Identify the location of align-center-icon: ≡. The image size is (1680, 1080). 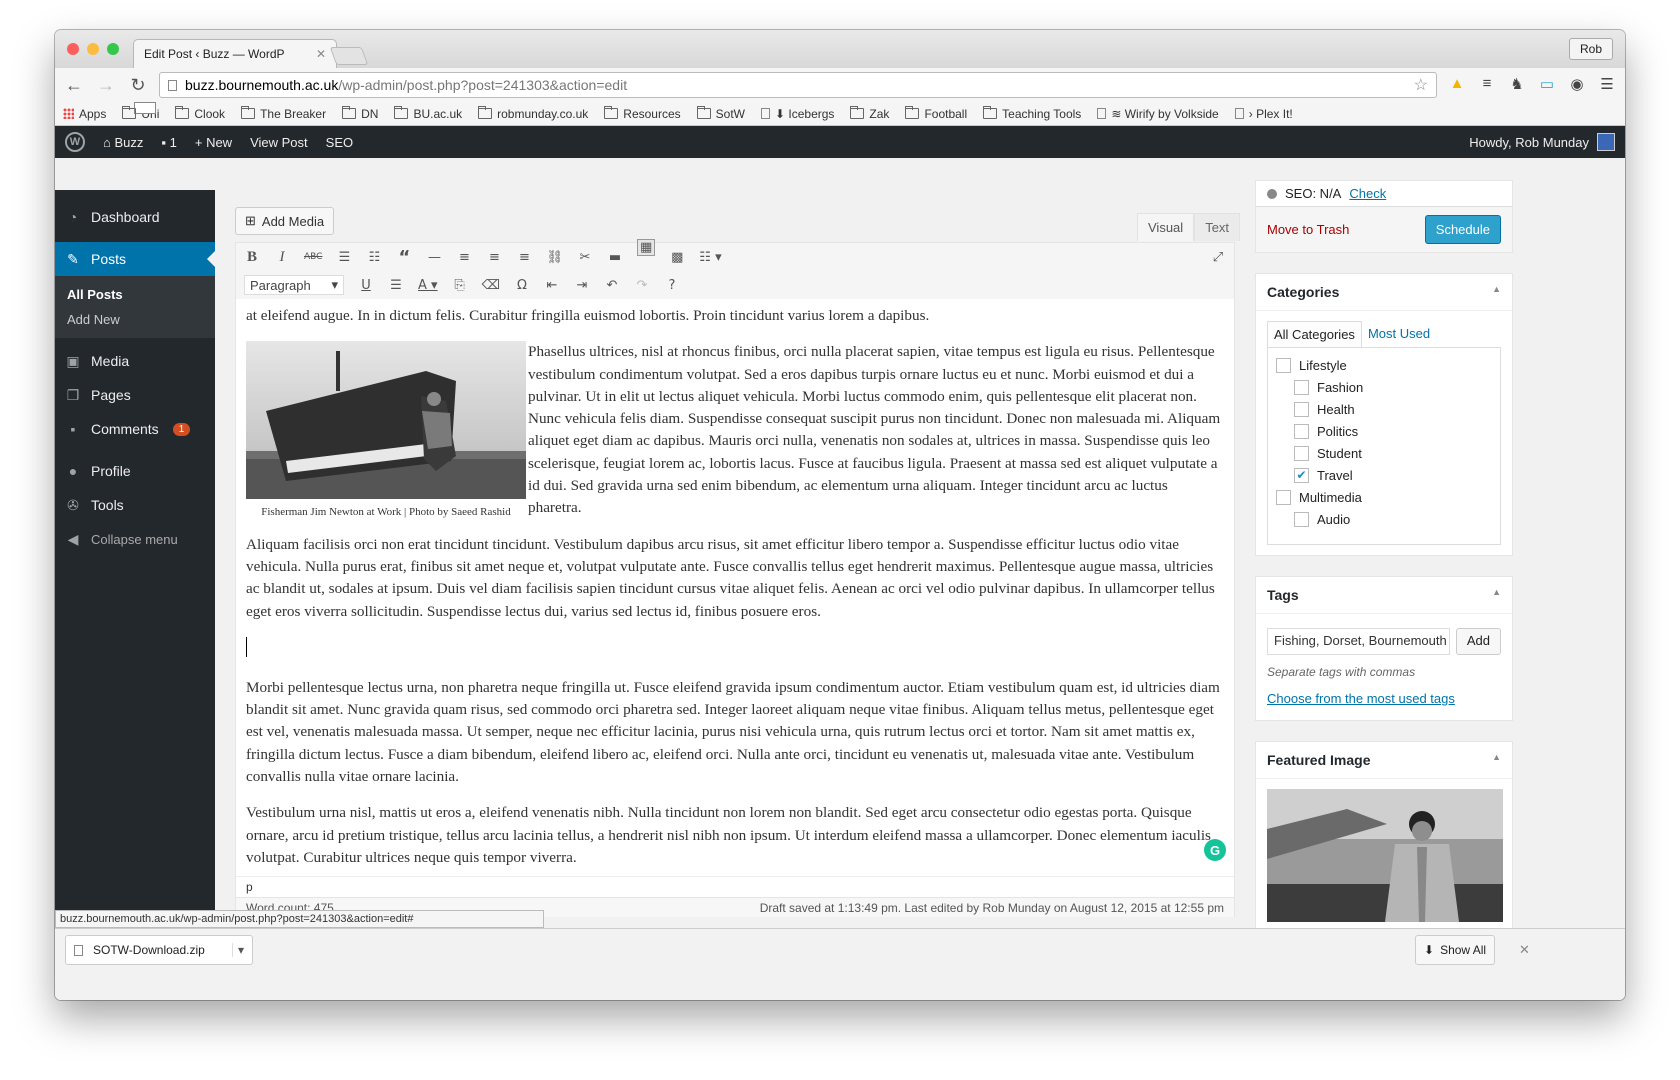
(494, 257).